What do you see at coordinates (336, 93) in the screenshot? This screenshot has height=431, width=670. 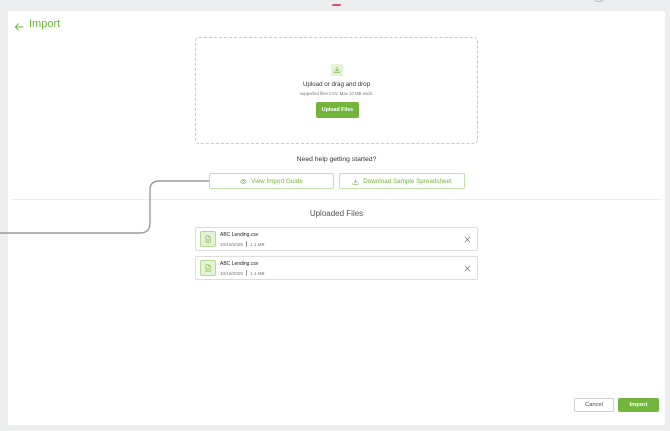 I see `dropzone-subtitle: supported files CSV. Max 10 MB each.` at bounding box center [336, 93].